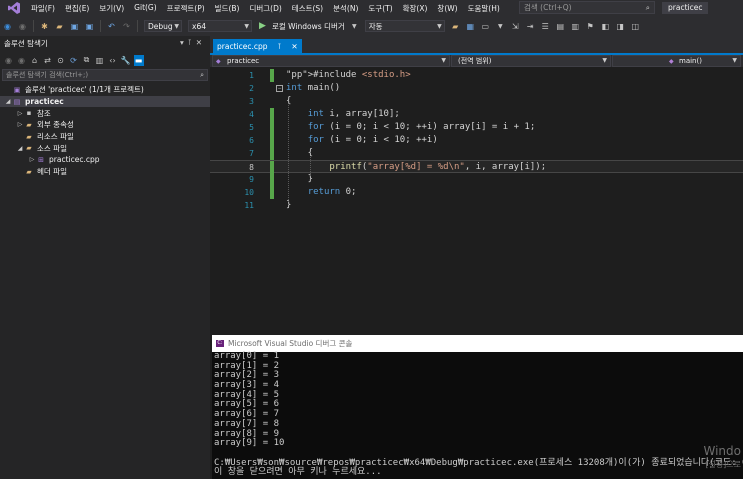  Describe the element at coordinates (476, 192) in the screenshot. I see `code-line: 10 return 0;` at that location.